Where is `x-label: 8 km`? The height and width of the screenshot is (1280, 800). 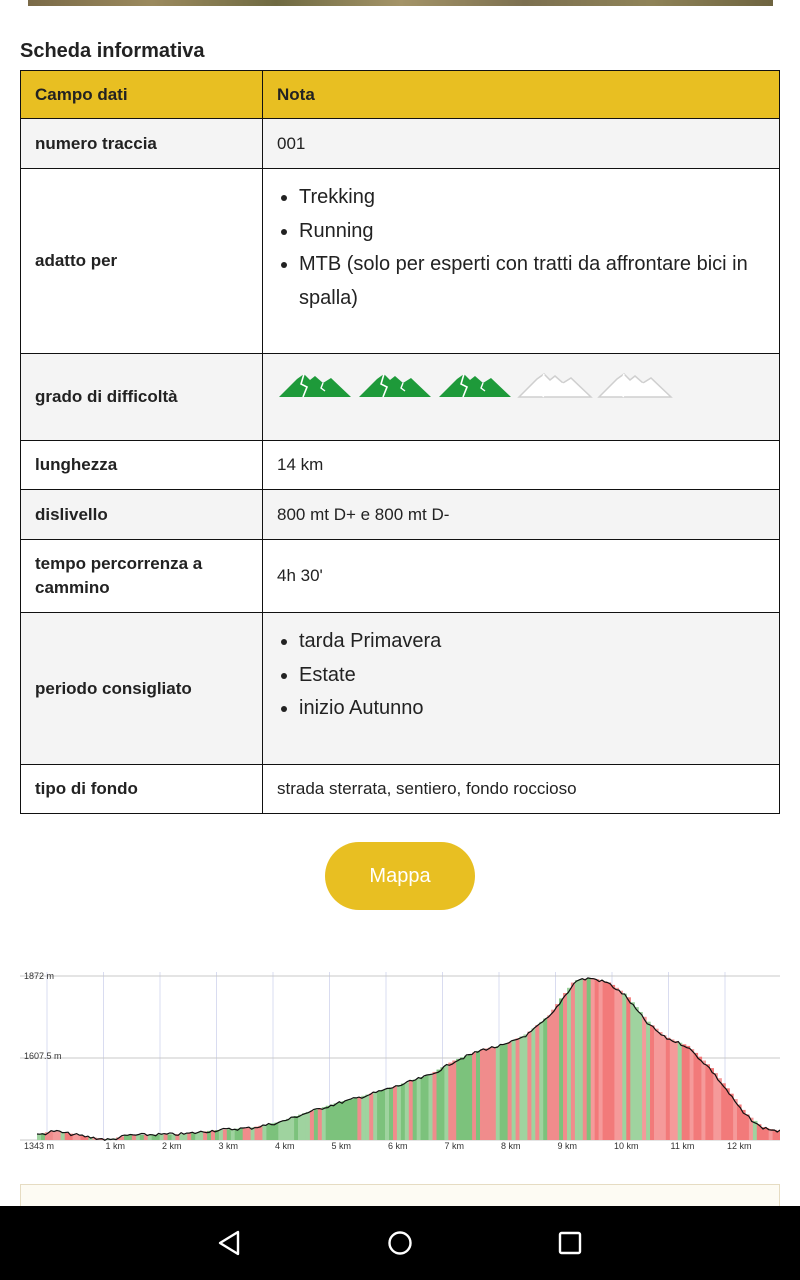 x-label: 8 km is located at coordinates (511, 1146).